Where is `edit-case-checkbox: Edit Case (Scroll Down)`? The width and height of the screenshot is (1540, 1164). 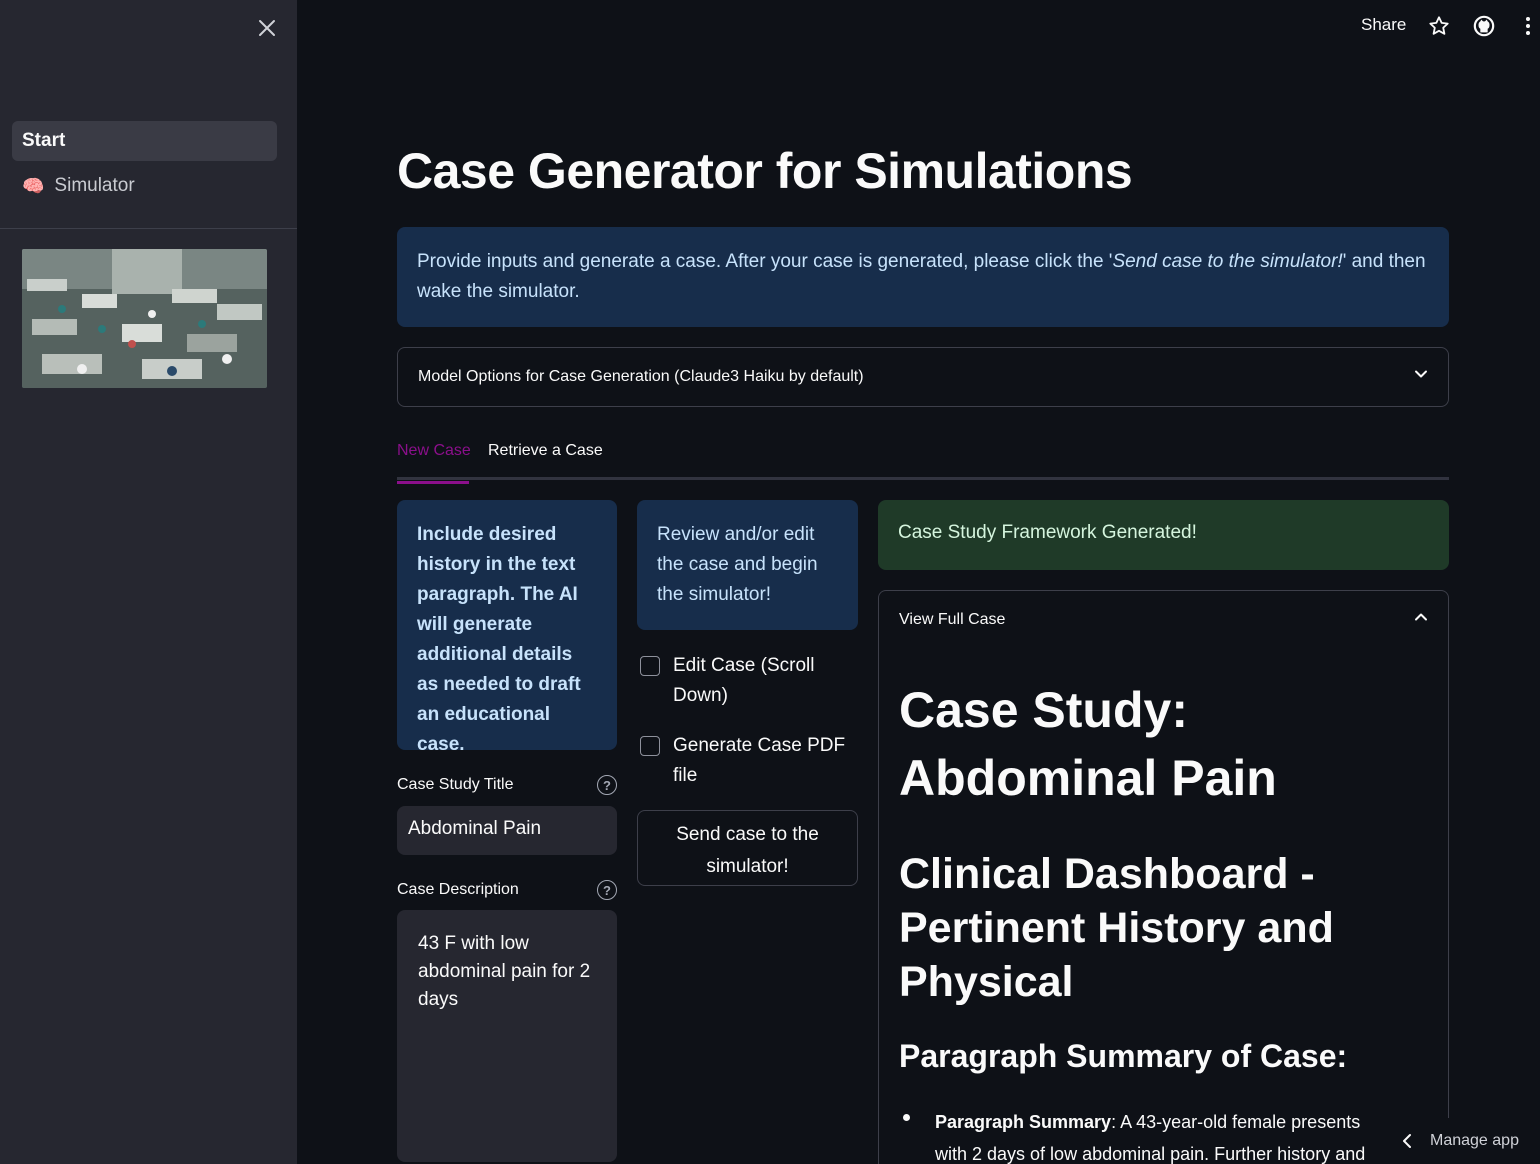
edit-case-checkbox: Edit Case (Scroll Down) is located at coordinates (747, 681).